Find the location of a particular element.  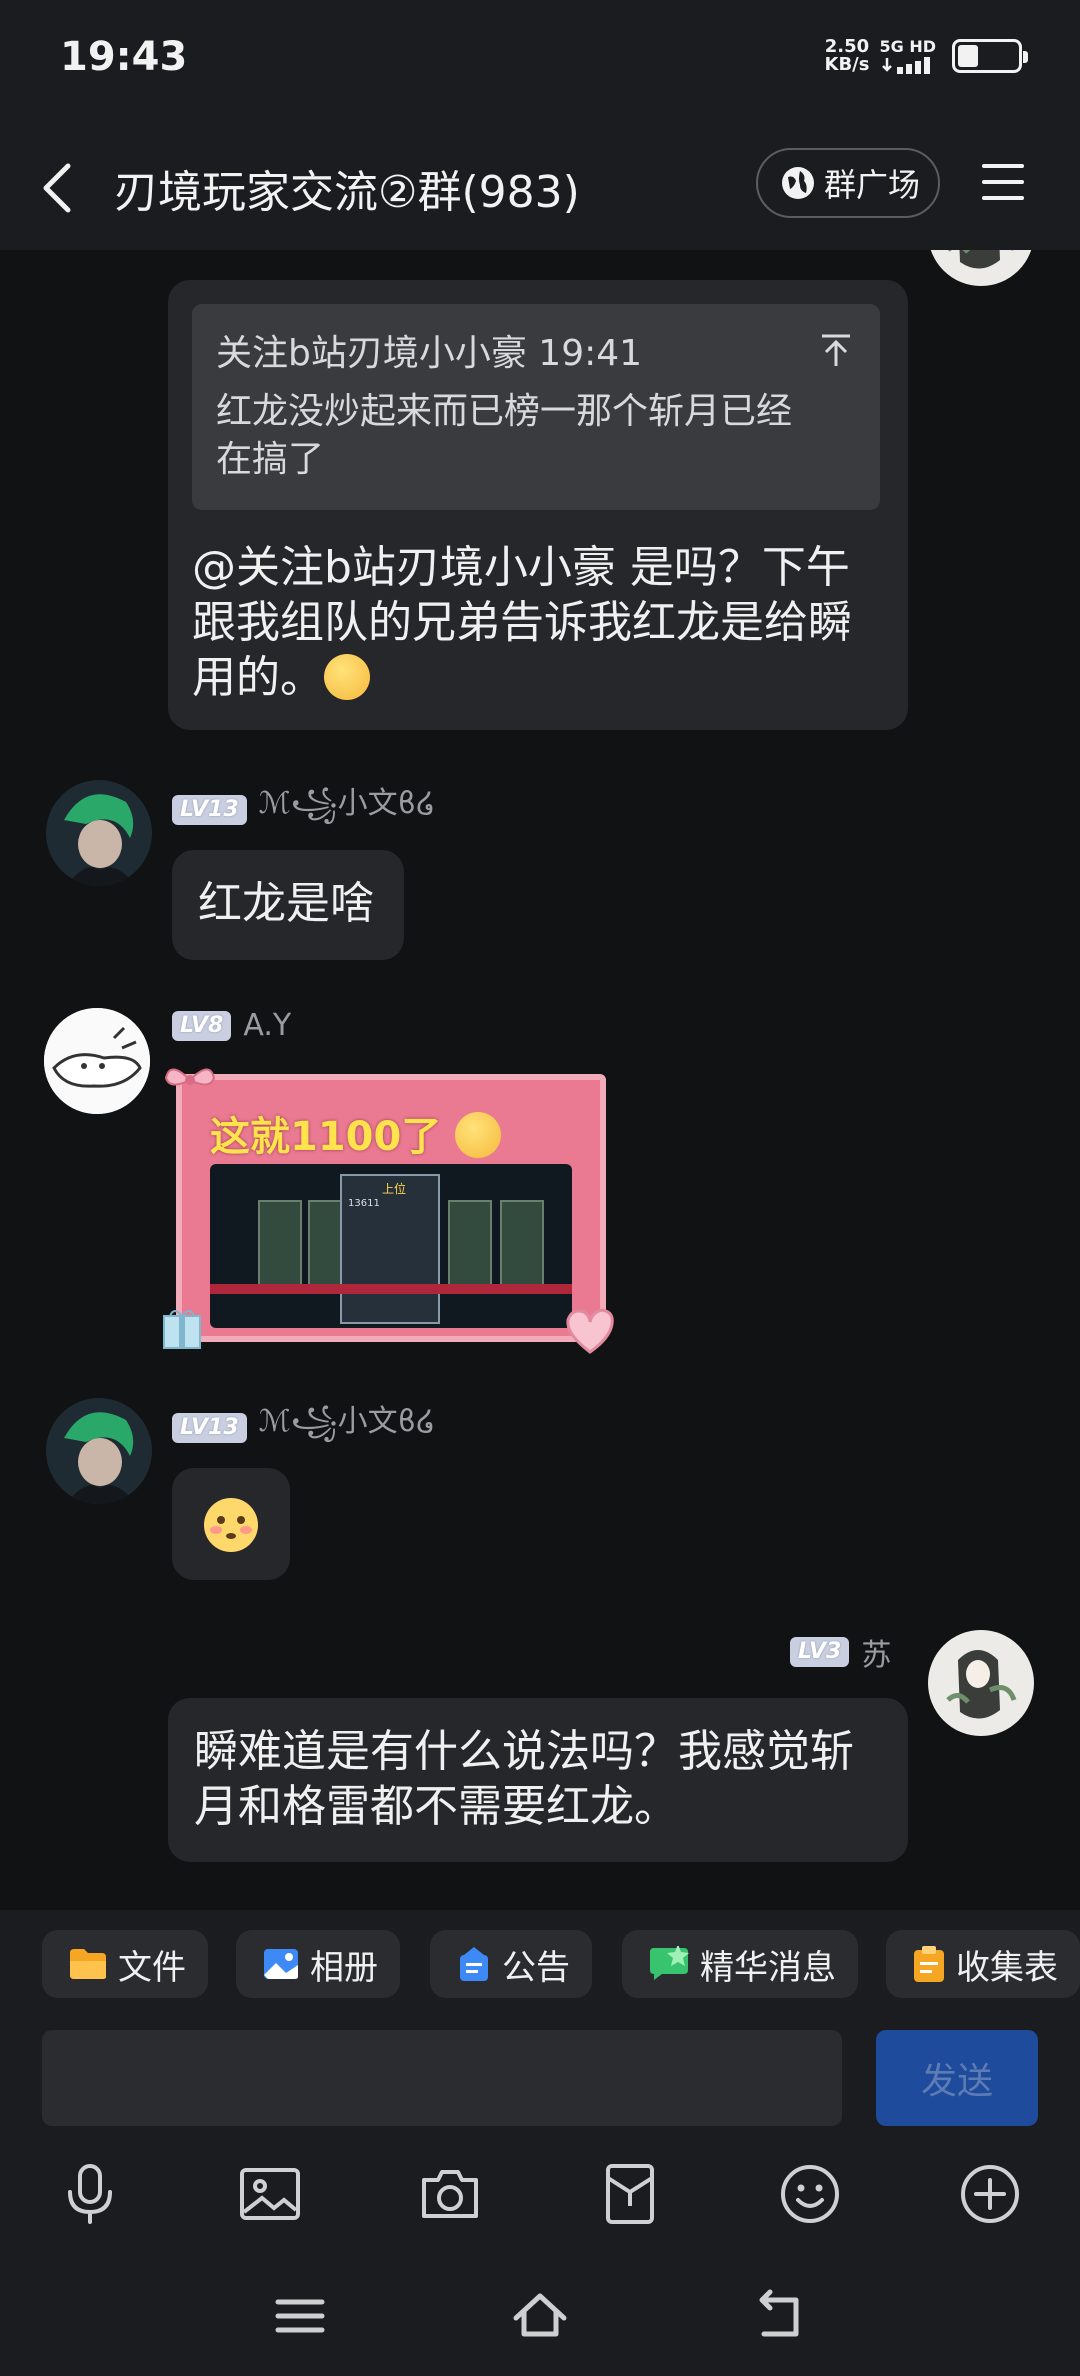

red-packet-button is located at coordinates (630, 2194).